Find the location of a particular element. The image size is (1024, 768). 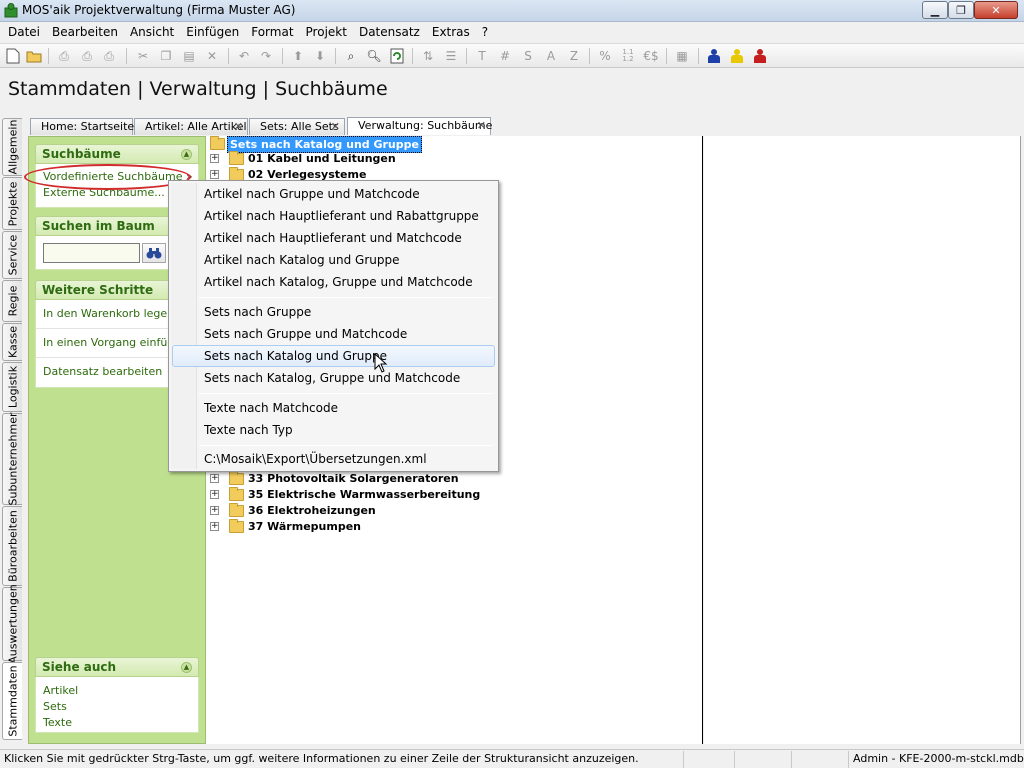

undo-icon: ↶ is located at coordinates (244, 56).